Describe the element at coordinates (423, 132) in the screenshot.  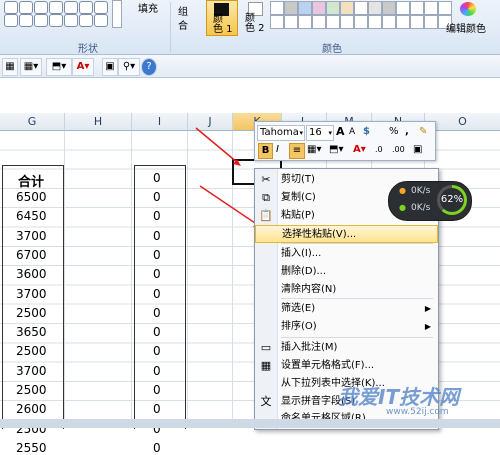
I see `format-painter-icon: ✎` at that location.